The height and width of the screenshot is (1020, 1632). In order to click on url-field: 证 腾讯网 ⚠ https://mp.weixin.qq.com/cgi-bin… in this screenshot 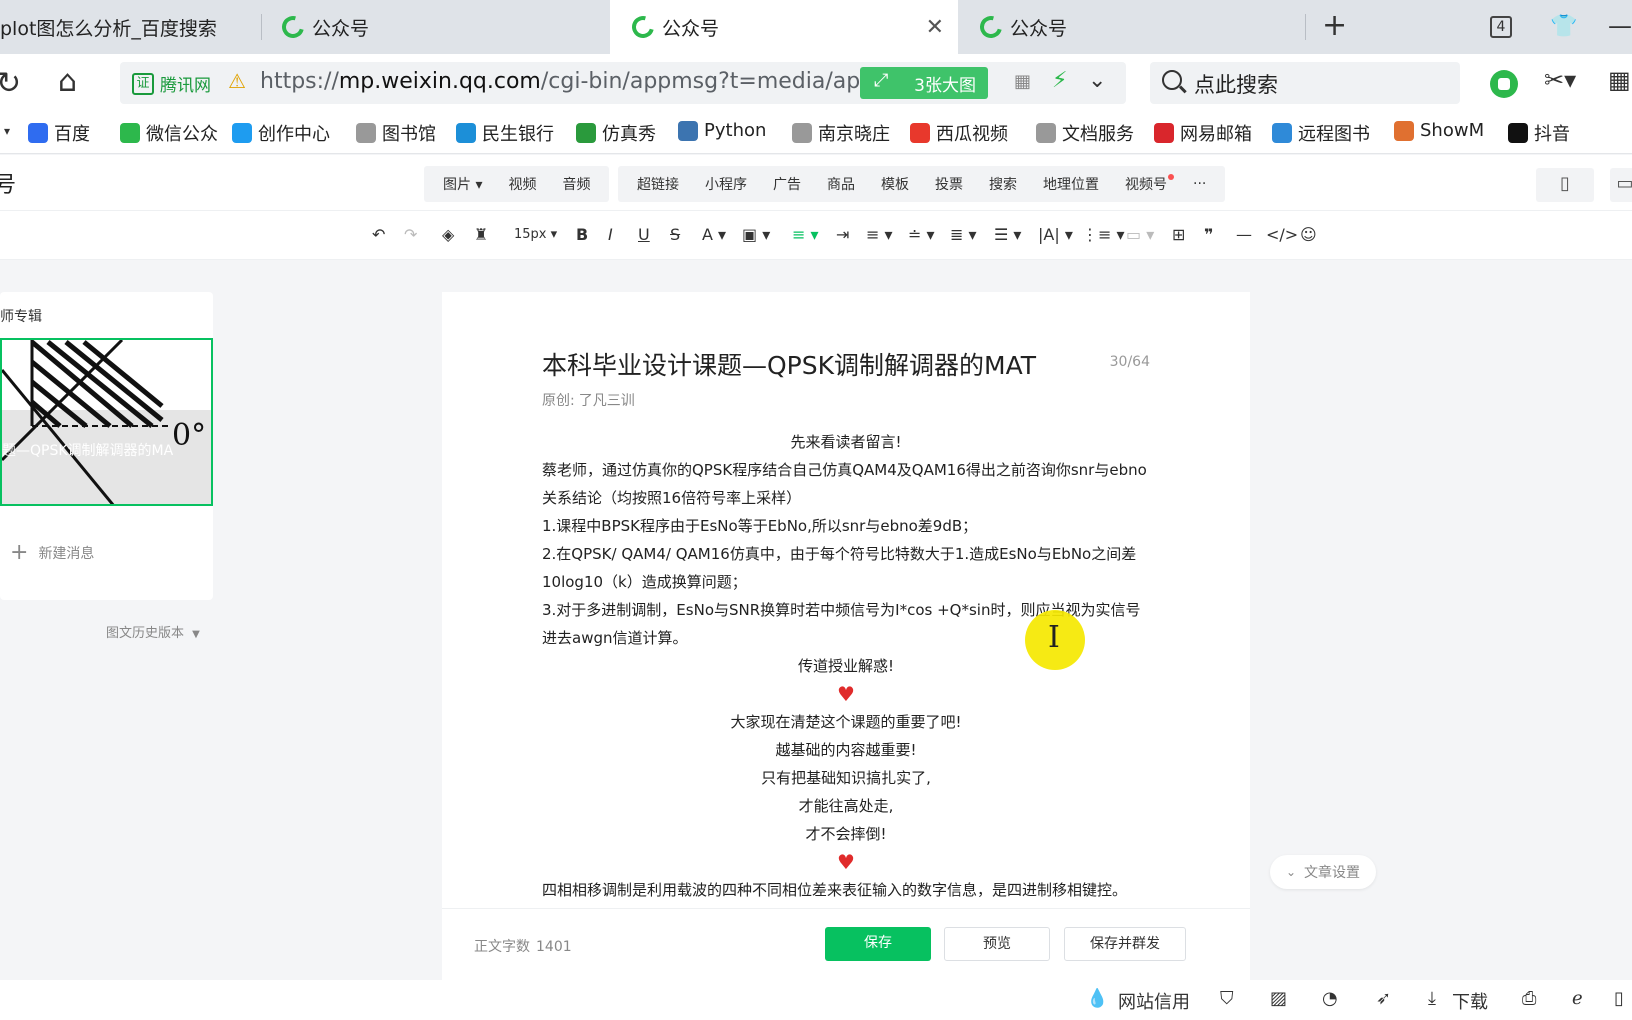, I will do `click(623, 83)`.